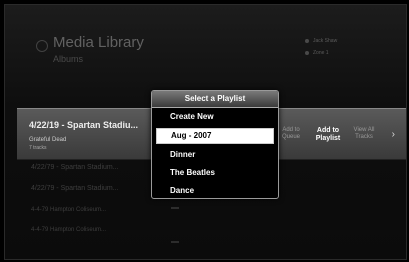 Image resolution: width=409 pixels, height=262 pixels. What do you see at coordinates (215, 136) in the screenshot?
I see `playlist-option-selected: Aug - 2007` at bounding box center [215, 136].